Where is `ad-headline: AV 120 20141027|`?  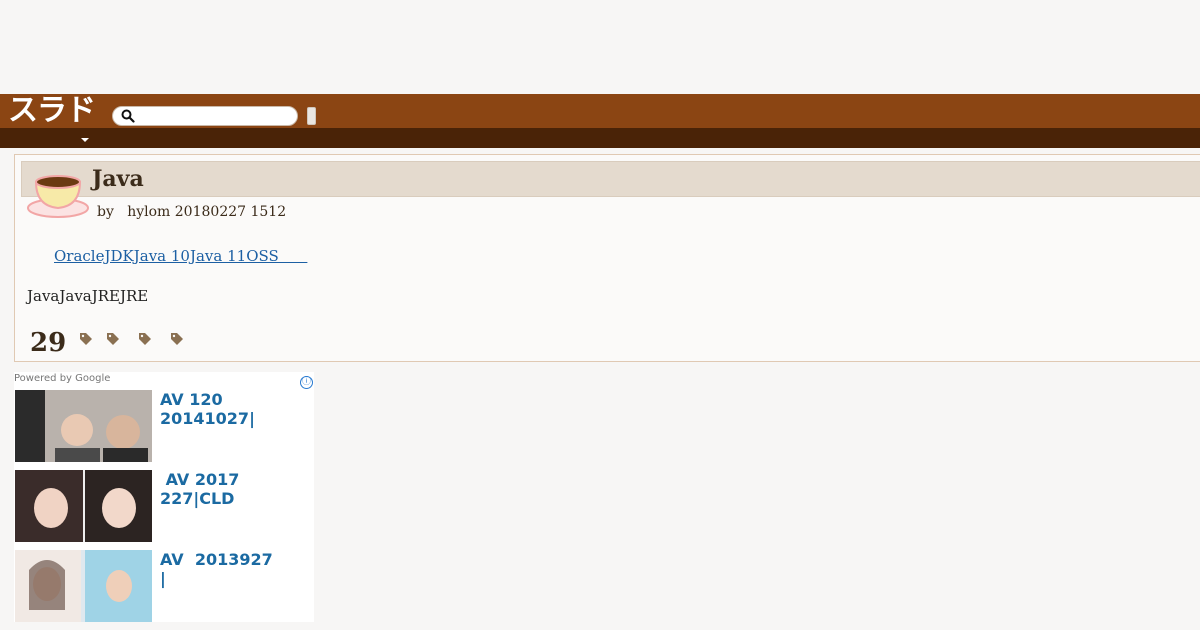 ad-headline: AV 120 20141027| is located at coordinates (230, 409).